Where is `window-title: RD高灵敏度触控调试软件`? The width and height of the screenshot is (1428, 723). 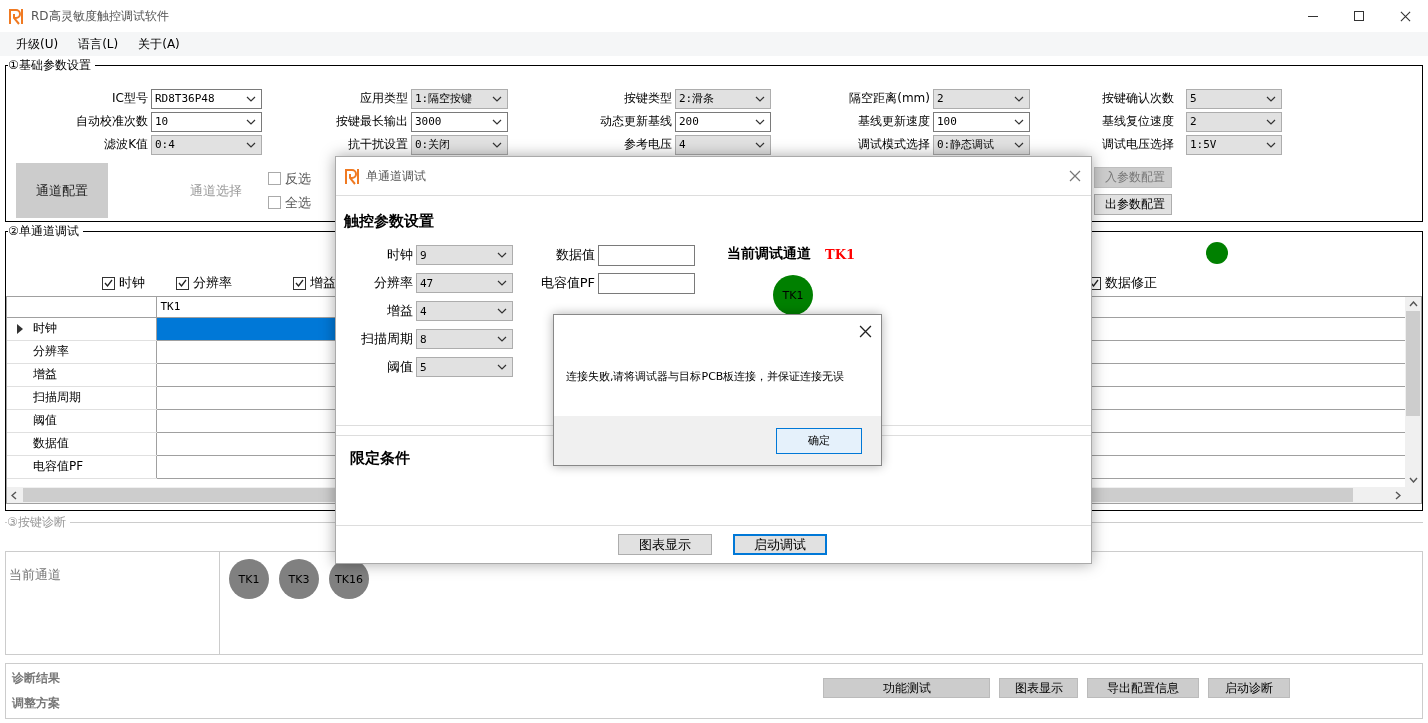 window-title: RD高灵敏度触控调试软件 is located at coordinates (100, 16).